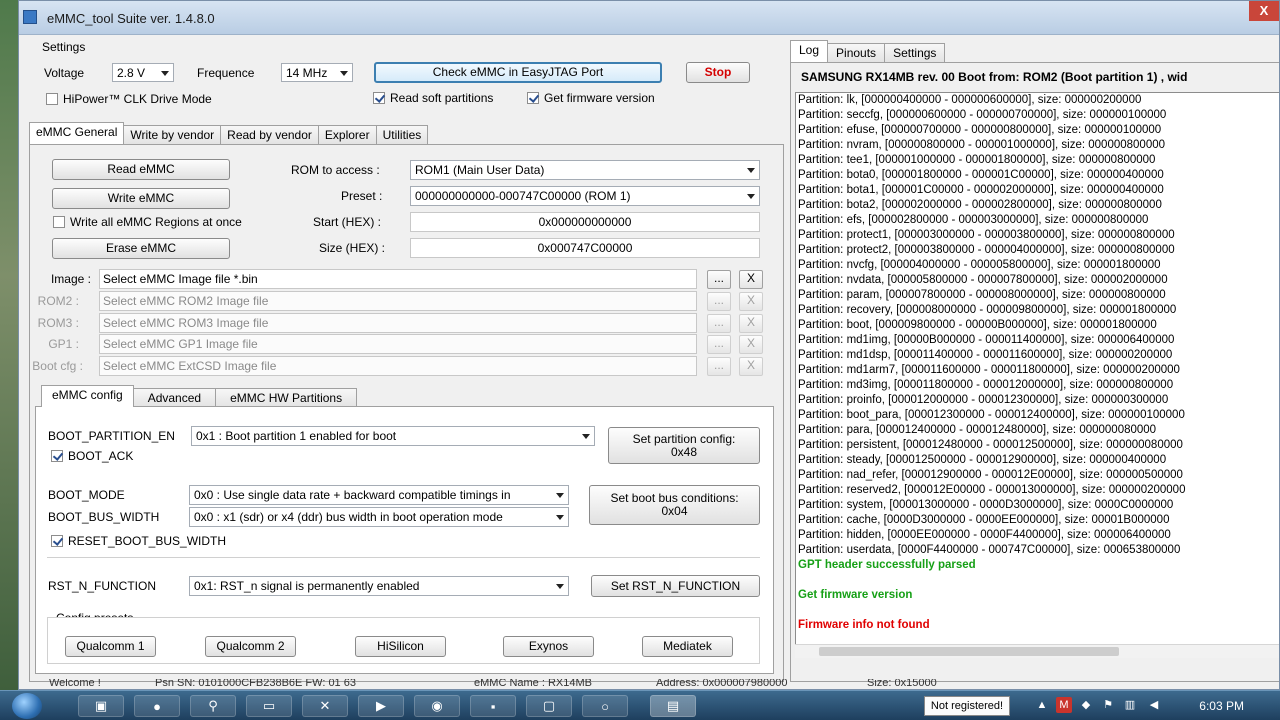 The image size is (1280, 720). I want to click on tab-emmc-general: eMMC General, so click(77, 133).